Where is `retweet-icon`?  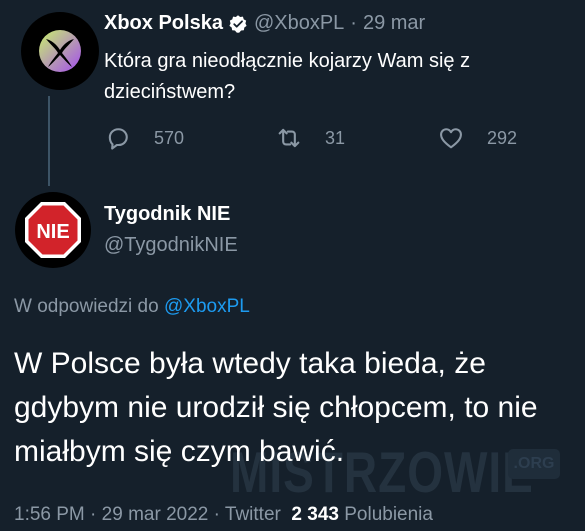
retweet-icon is located at coordinates (289, 138).